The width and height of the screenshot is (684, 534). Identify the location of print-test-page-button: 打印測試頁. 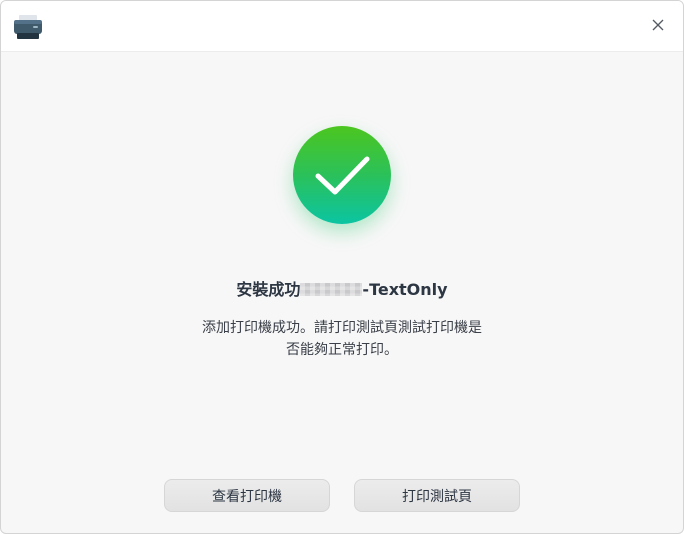
(437, 495).